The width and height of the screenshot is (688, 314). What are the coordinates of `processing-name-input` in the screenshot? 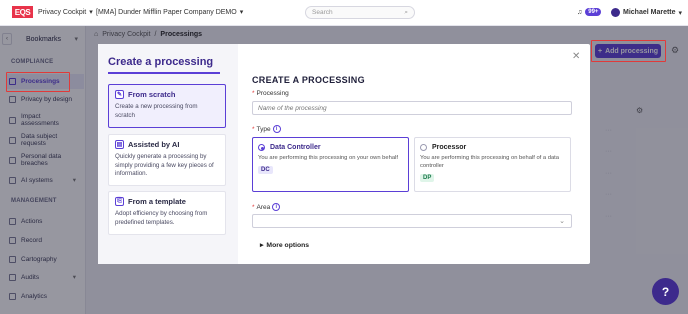 It's located at (412, 108).